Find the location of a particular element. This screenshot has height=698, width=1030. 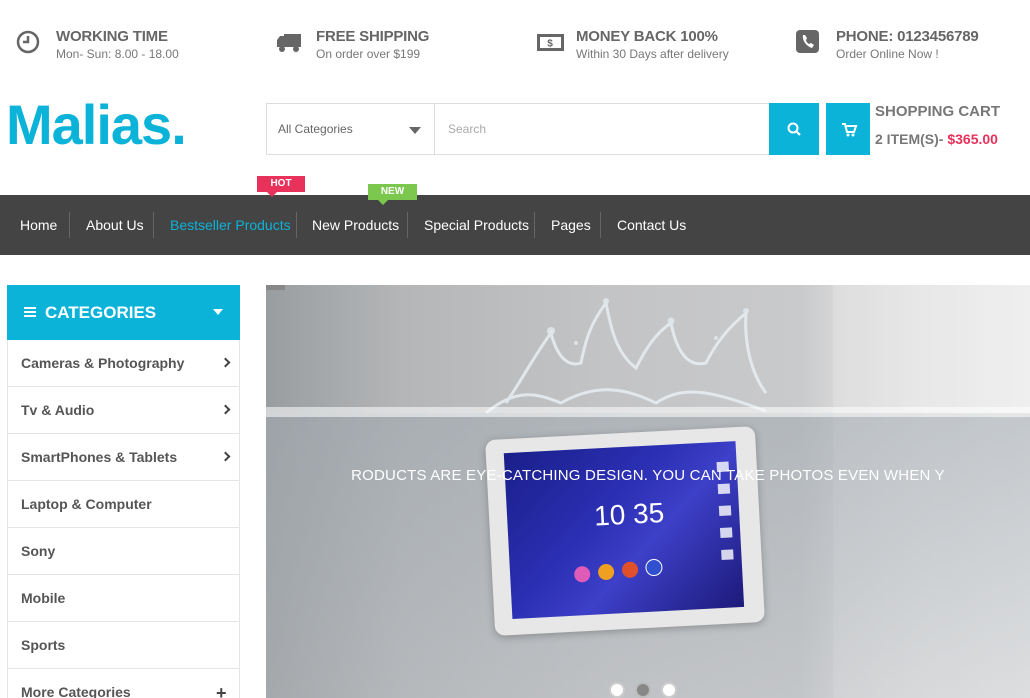

category-label: Laptop & Computer is located at coordinates (86, 504).